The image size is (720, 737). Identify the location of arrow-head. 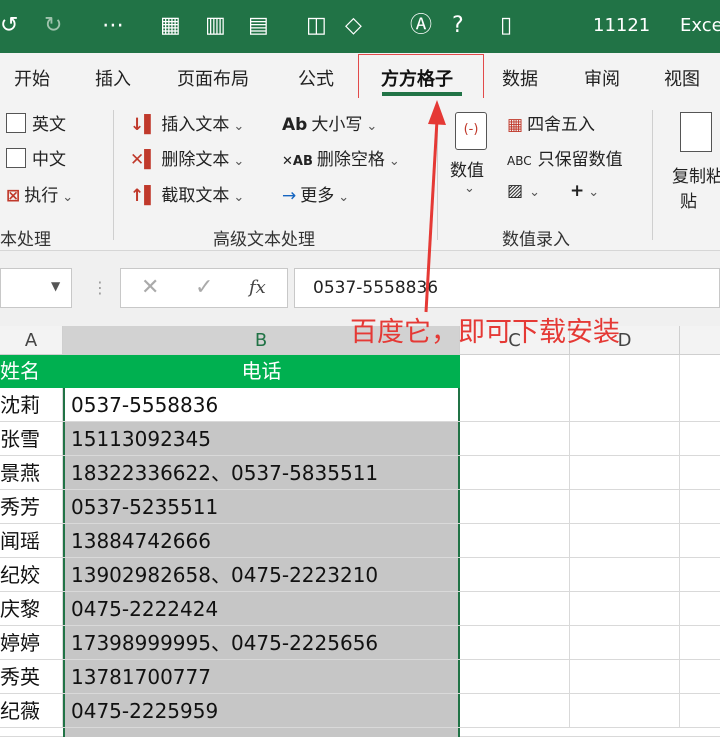
(437, 112).